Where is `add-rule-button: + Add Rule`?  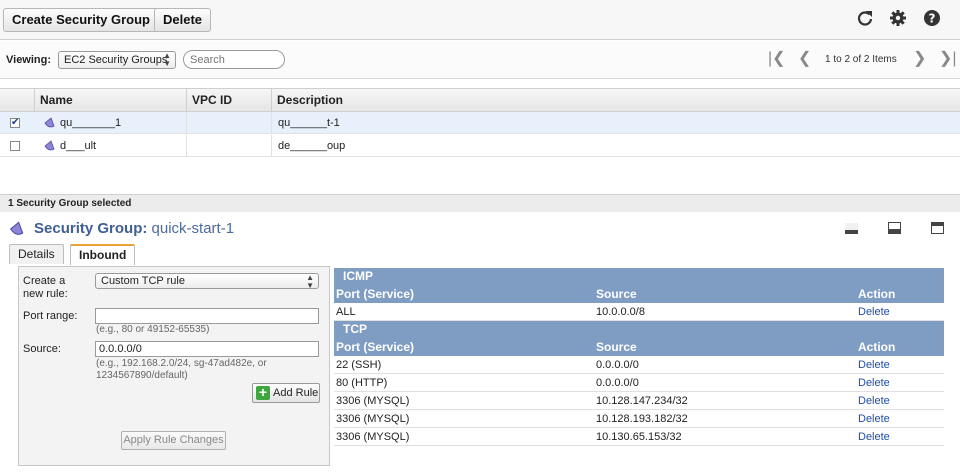
add-rule-button: + Add Rule is located at coordinates (286, 393).